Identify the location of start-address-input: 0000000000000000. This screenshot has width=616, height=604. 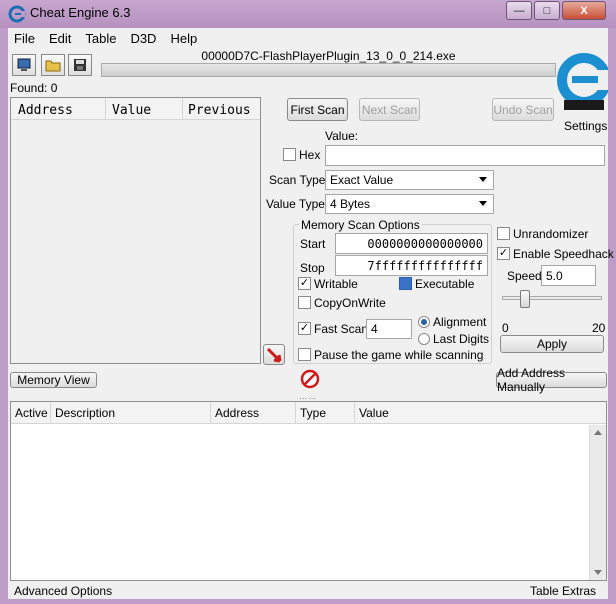
(411, 243).